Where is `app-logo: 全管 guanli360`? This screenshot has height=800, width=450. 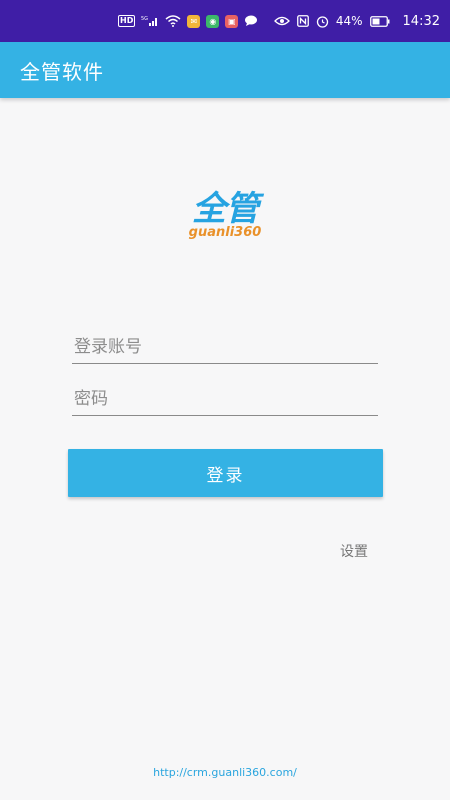 app-logo: 全管 guanli360 is located at coordinates (225, 221).